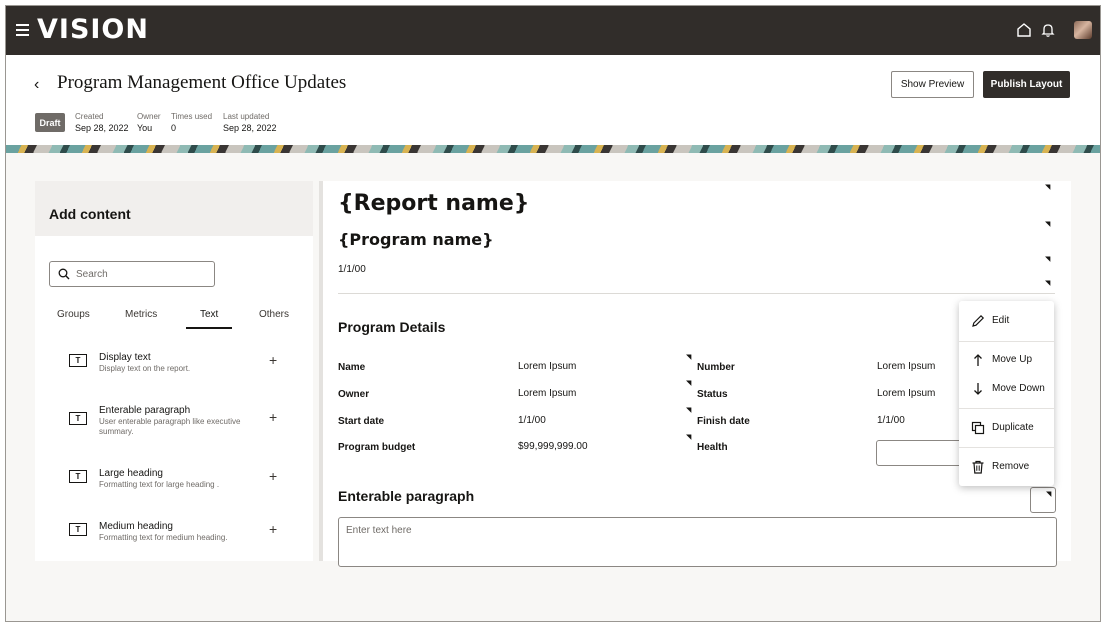 The width and height of the screenshot is (1110, 631). What do you see at coordinates (377, 447) in the screenshot?
I see `field-label-program-budget: Program budget` at bounding box center [377, 447].